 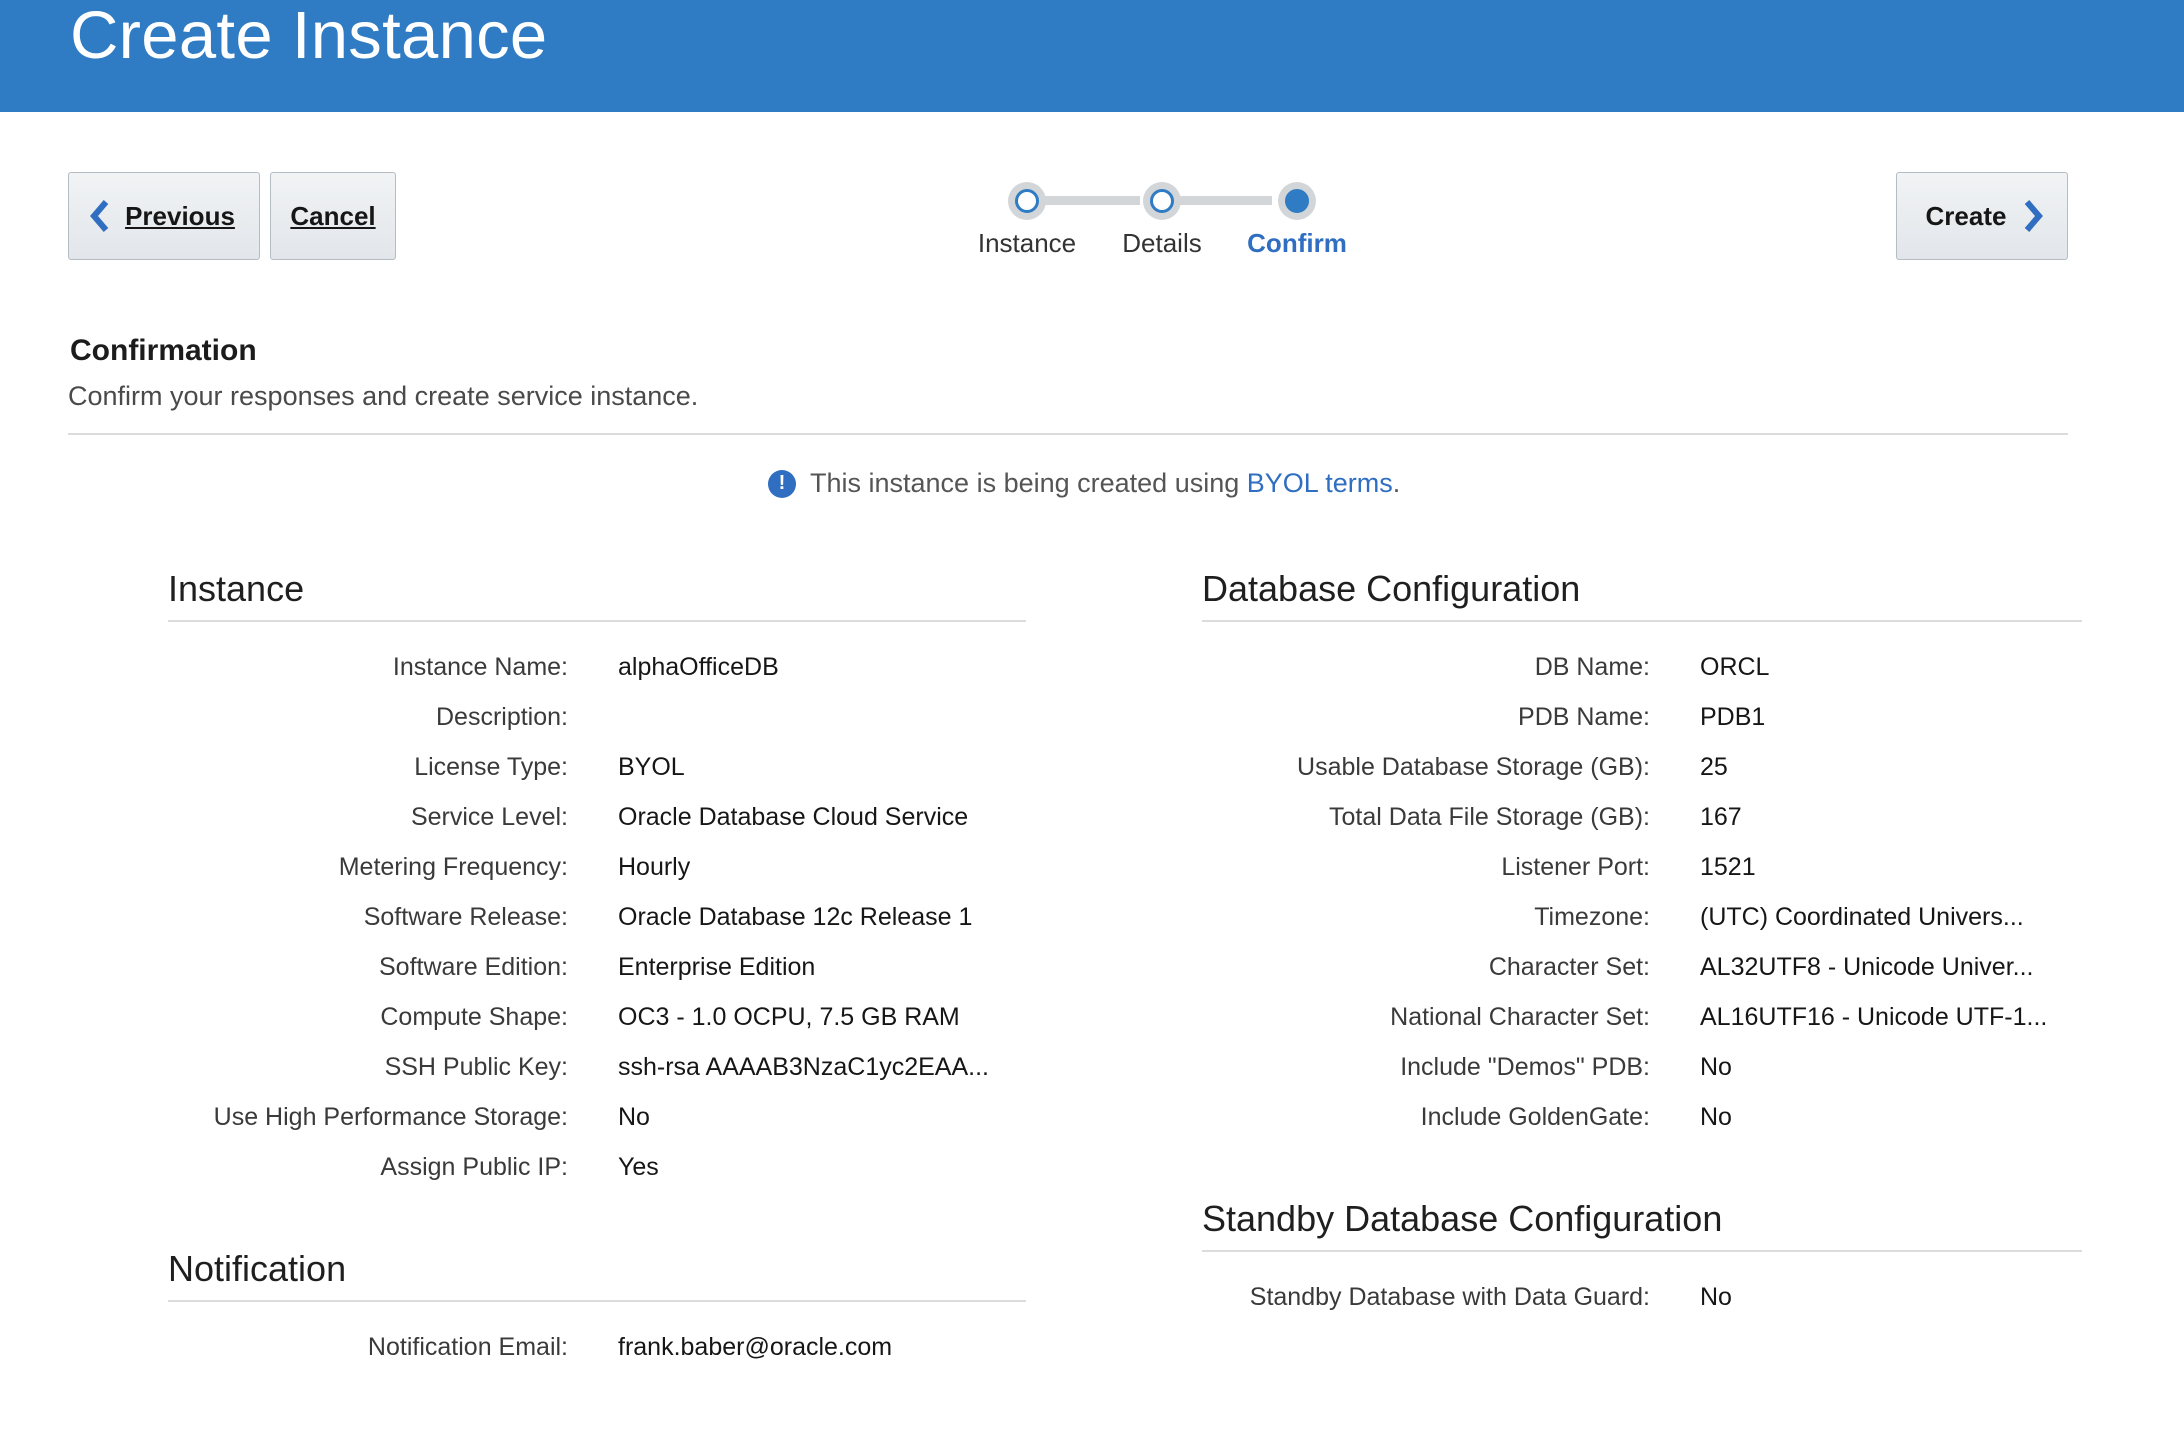 What do you see at coordinates (1728, 867) in the screenshot?
I see `detail-value: 1521` at bounding box center [1728, 867].